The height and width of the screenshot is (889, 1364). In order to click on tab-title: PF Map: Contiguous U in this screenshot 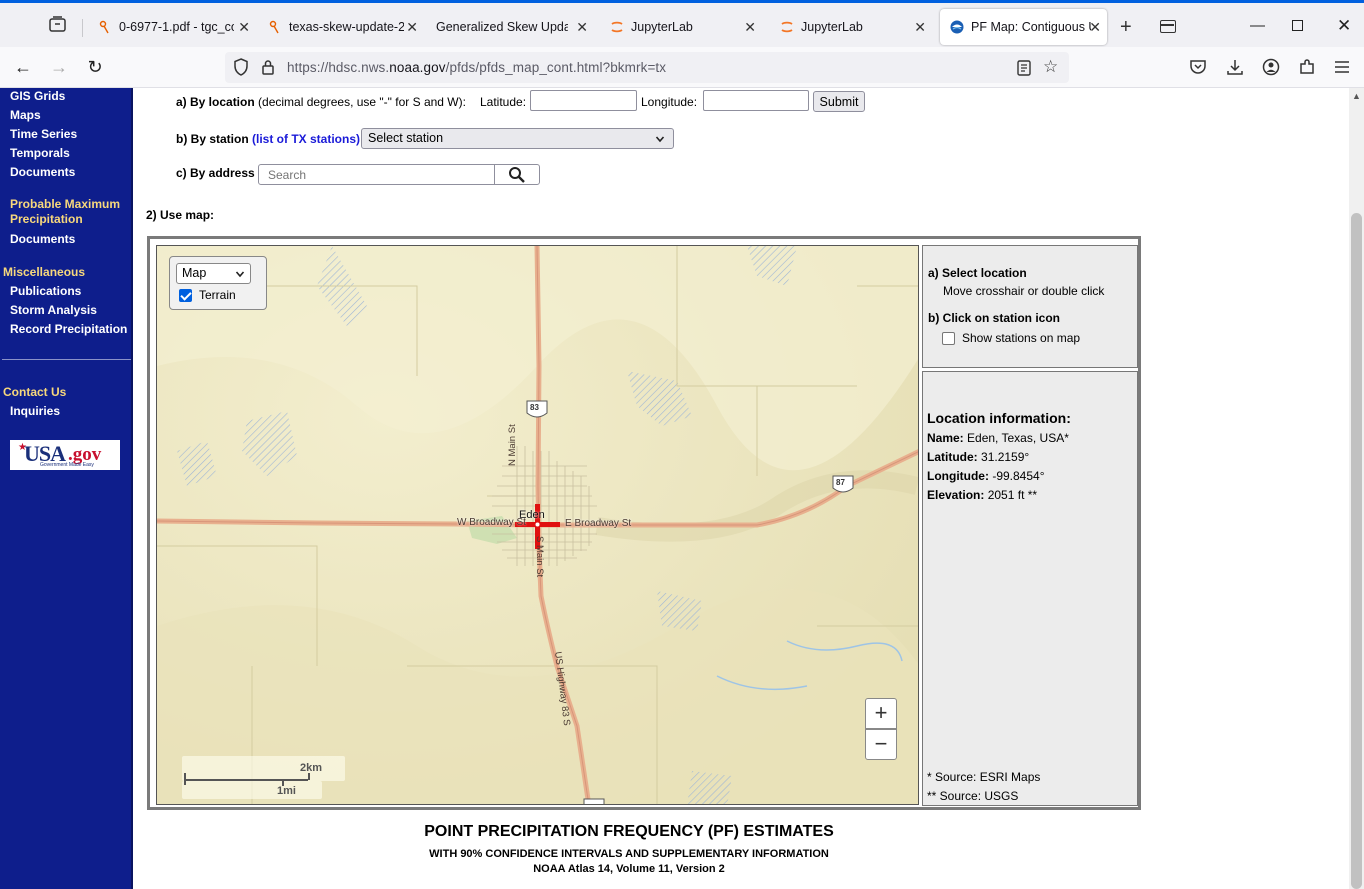, I will do `click(1031, 27)`.